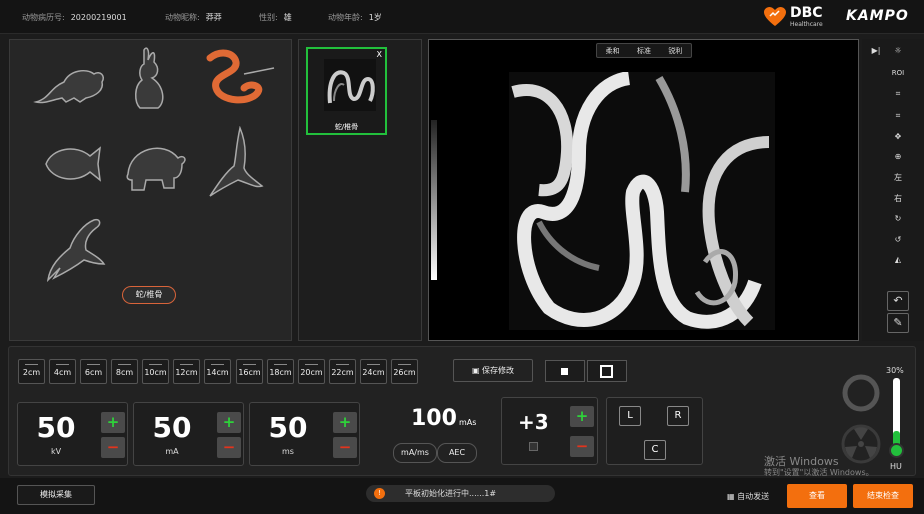 This screenshot has height=514, width=924. What do you see at coordinates (533, 422) in the screenshot?
I see `exposure-comp-value: +3` at bounding box center [533, 422].